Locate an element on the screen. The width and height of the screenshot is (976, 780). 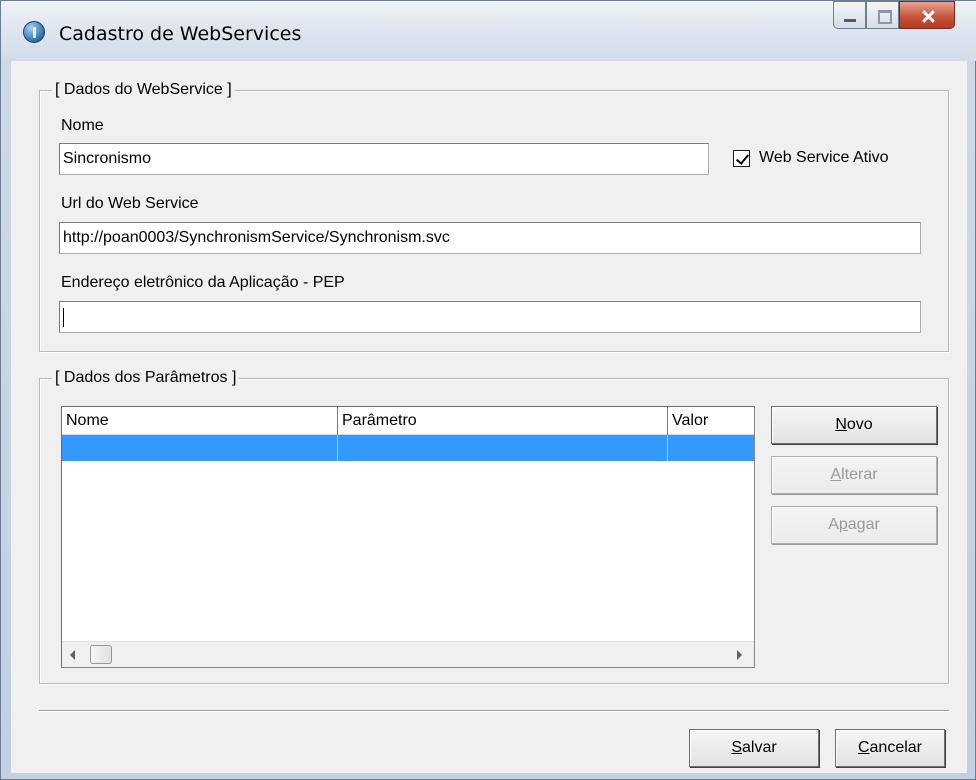
cancelar-button: Cancelar is located at coordinates (890, 748).